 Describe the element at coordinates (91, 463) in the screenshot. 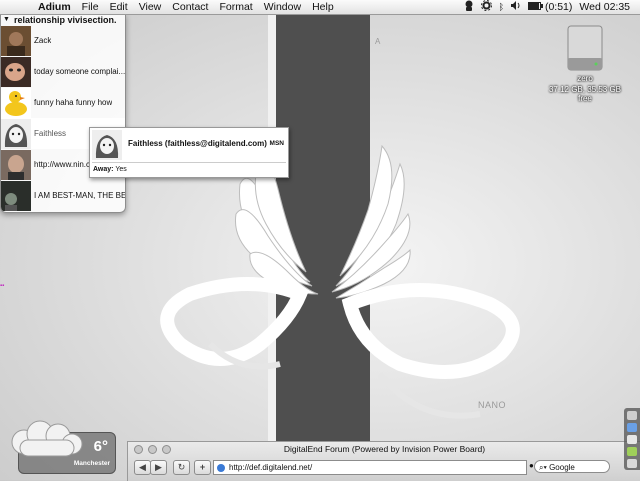

I see `weather-city: Manchester` at that location.